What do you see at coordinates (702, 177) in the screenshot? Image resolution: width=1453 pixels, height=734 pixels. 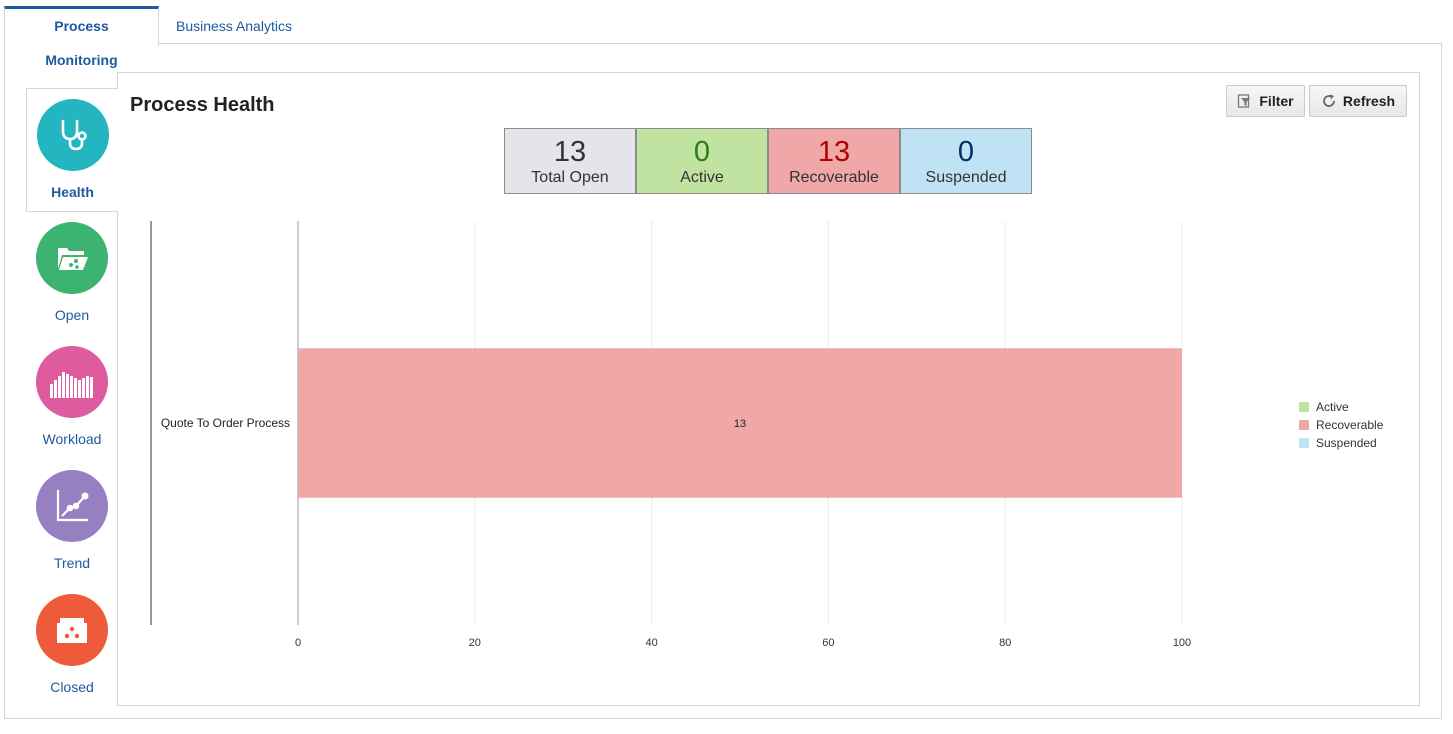 I see `stat-label: Active` at bounding box center [702, 177].